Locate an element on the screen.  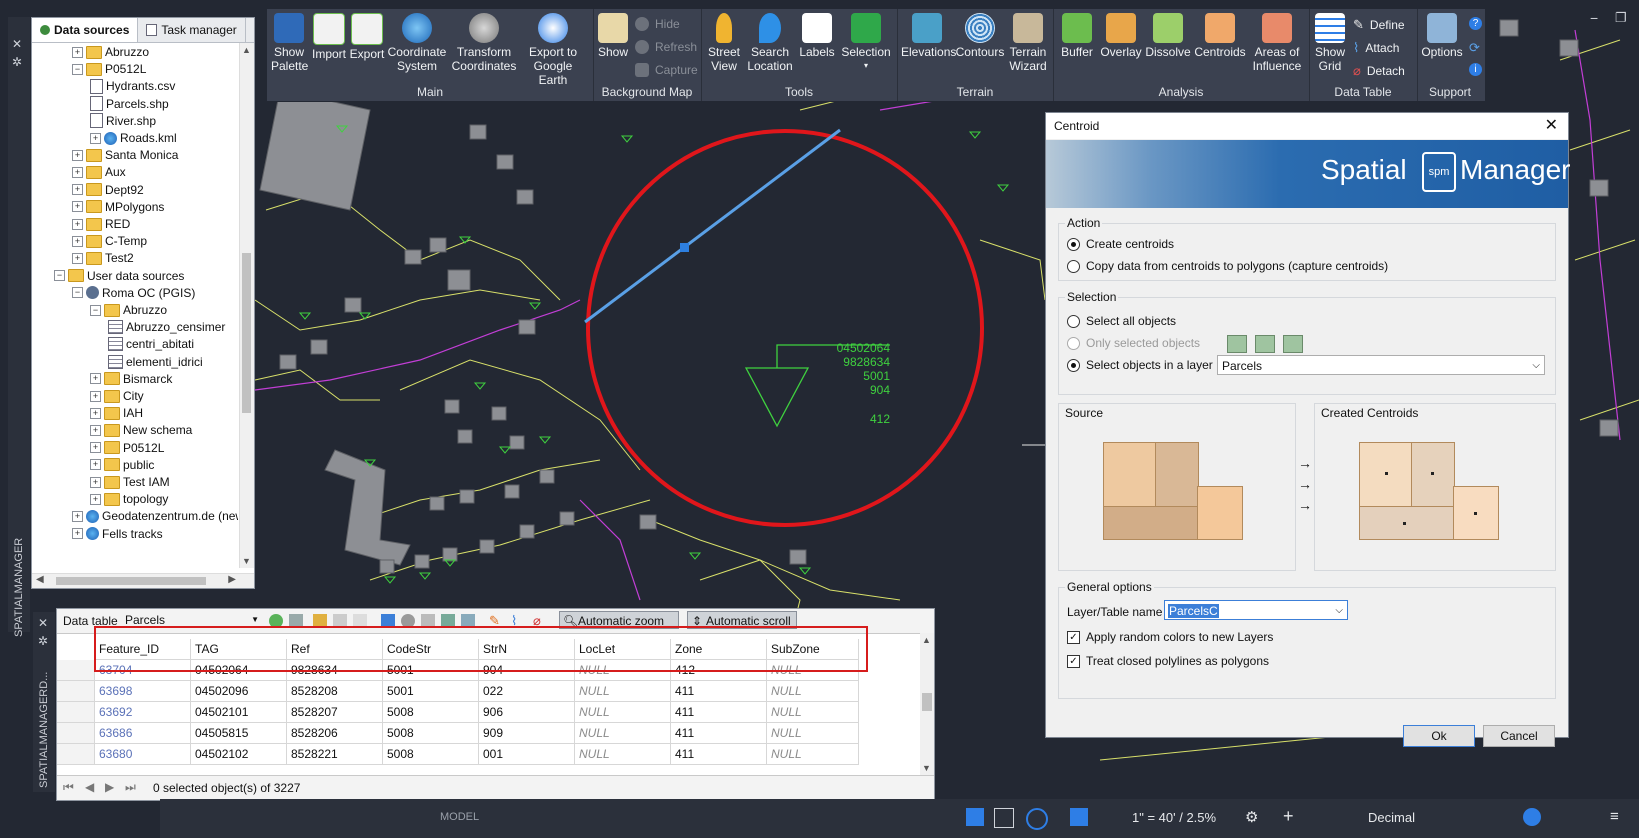
tree-item: + Fells tracks is located at coordinates (117, 534).